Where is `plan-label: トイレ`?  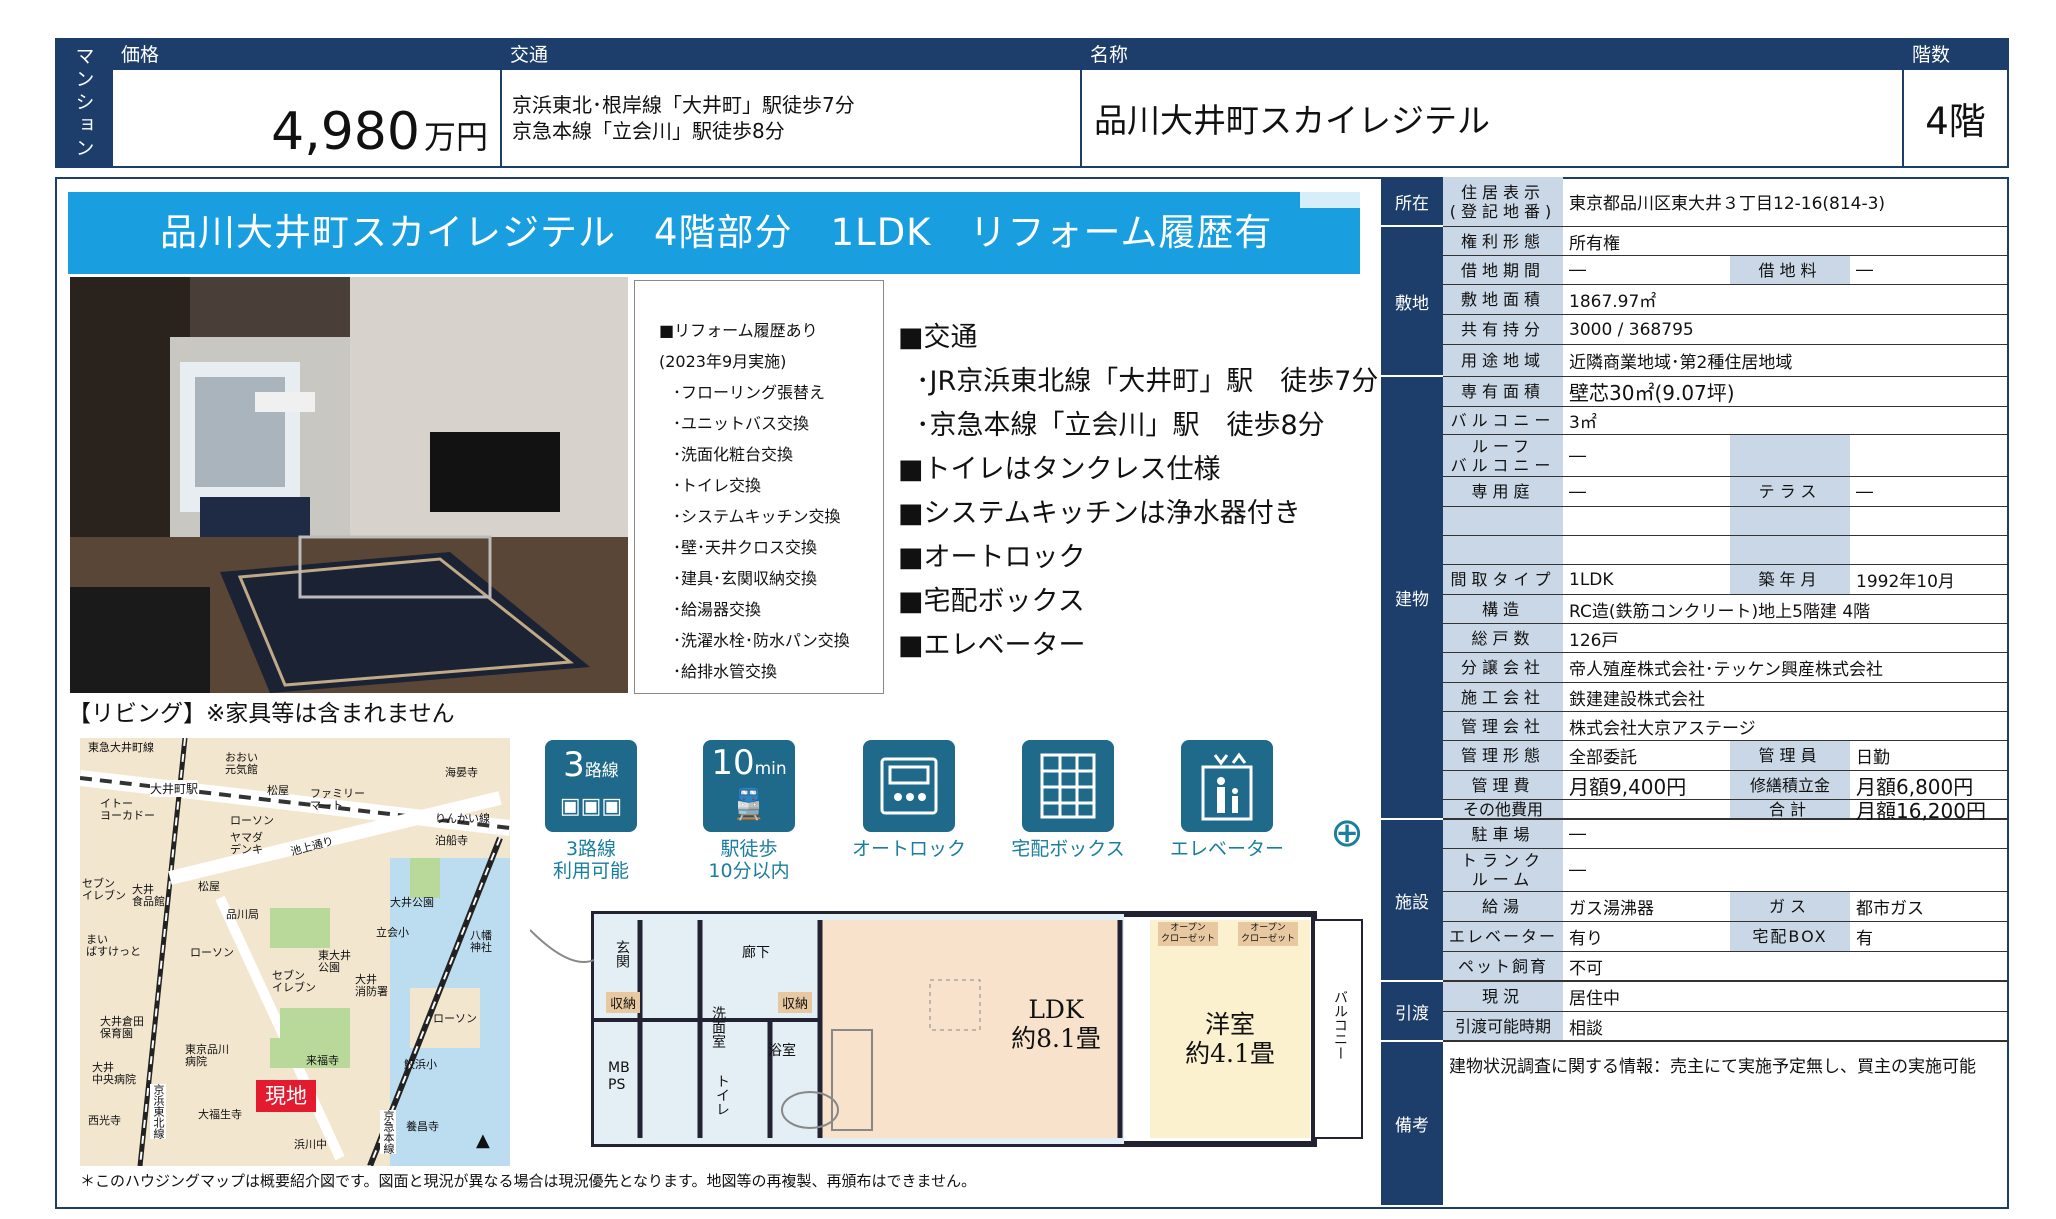 plan-label: トイレ is located at coordinates (722, 1095).